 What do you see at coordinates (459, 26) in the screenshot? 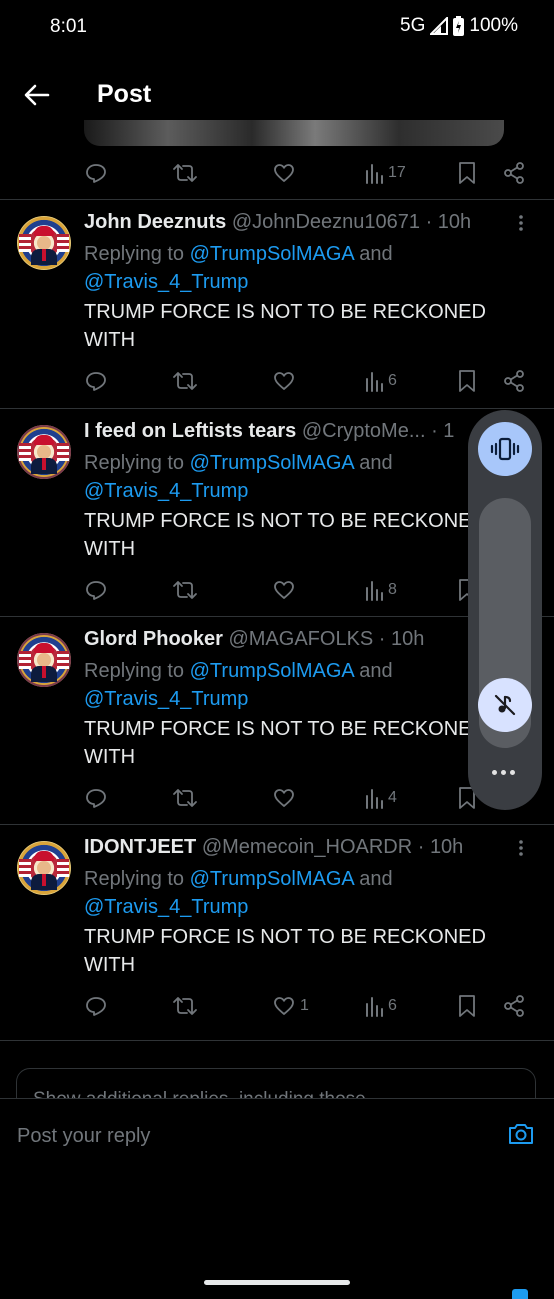
I see `battery-charging-icon` at bounding box center [459, 26].